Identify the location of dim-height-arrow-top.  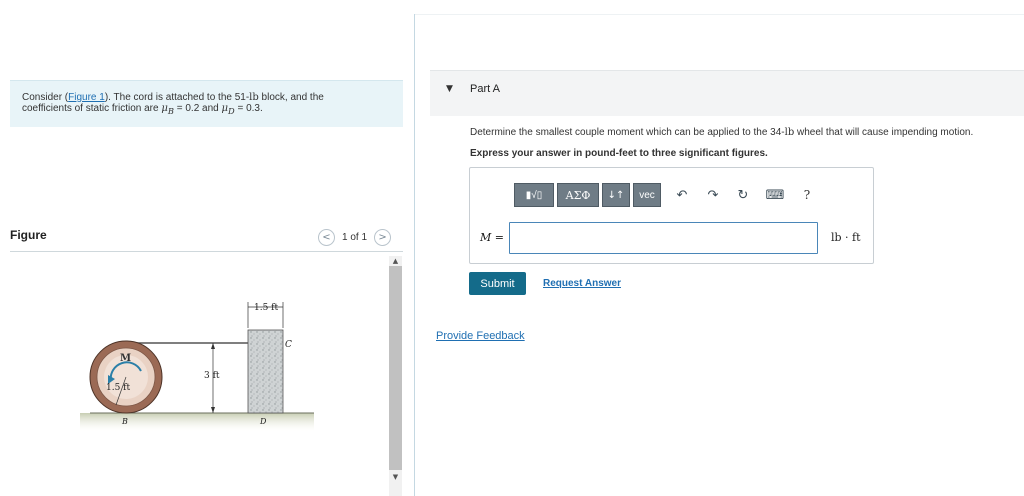
(213, 346).